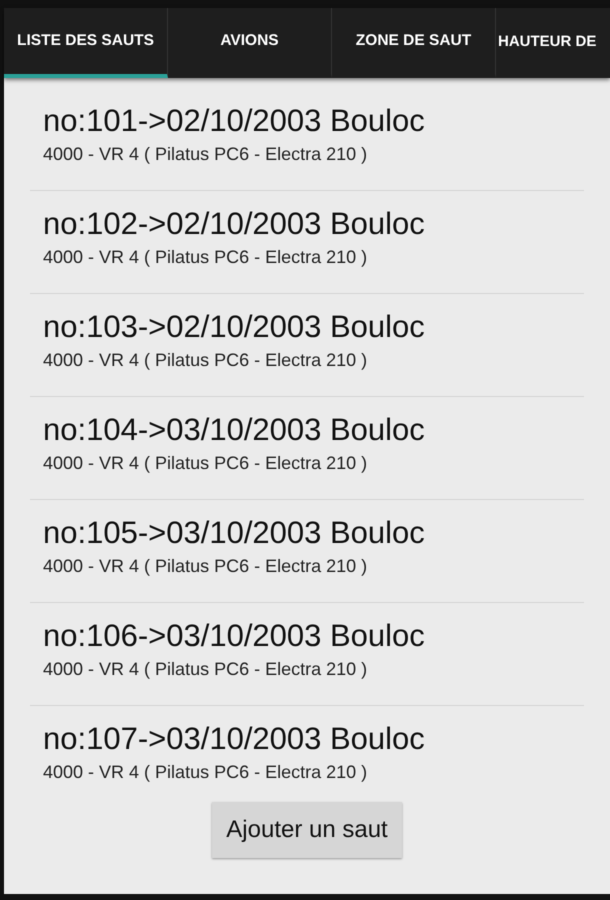  I want to click on jump-list-item: no:101->02/10/2003 Bouloc 4000 - VR 4 ( Pilatus PC6 - Electra 210 ), so click(307, 139).